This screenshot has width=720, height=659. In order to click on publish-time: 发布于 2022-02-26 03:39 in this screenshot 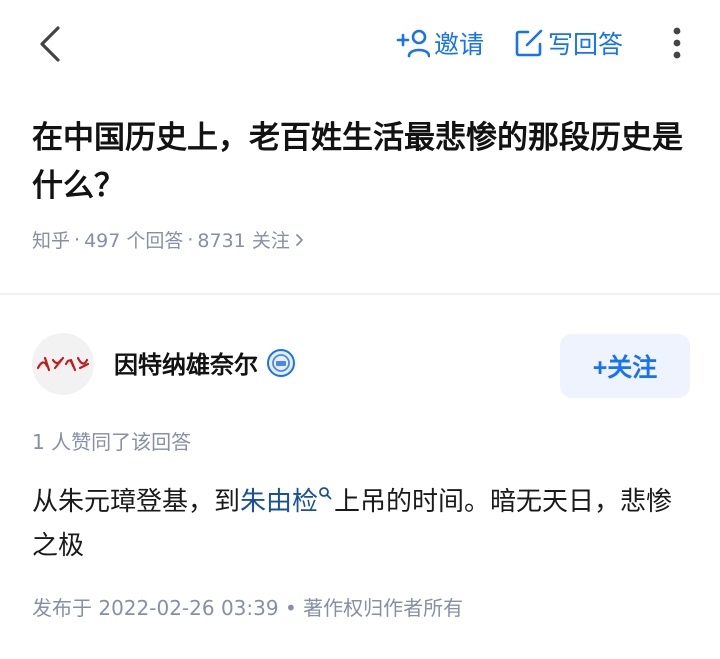, I will do `click(155, 608)`.